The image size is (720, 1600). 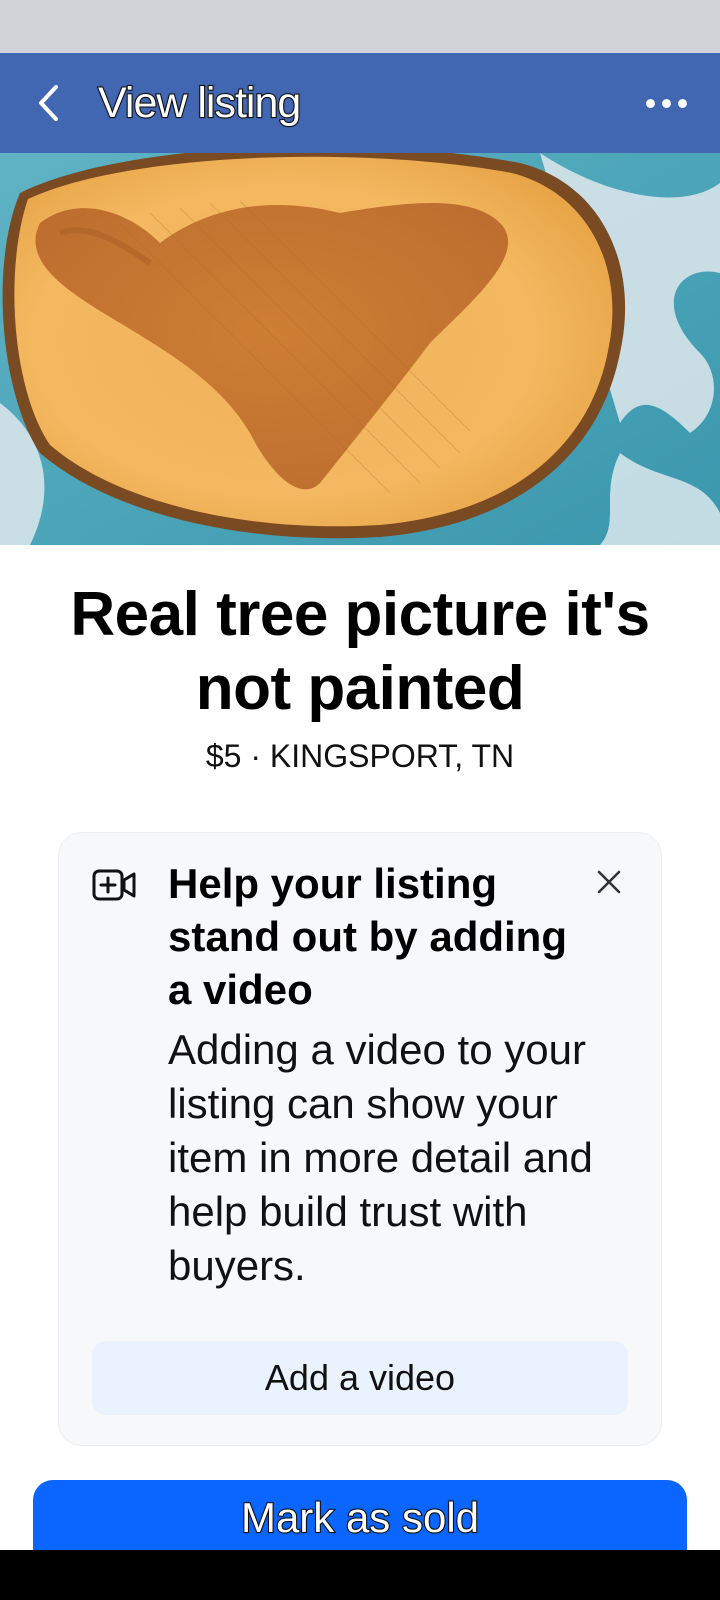 What do you see at coordinates (114, 885) in the screenshot?
I see `add-video-icon` at bounding box center [114, 885].